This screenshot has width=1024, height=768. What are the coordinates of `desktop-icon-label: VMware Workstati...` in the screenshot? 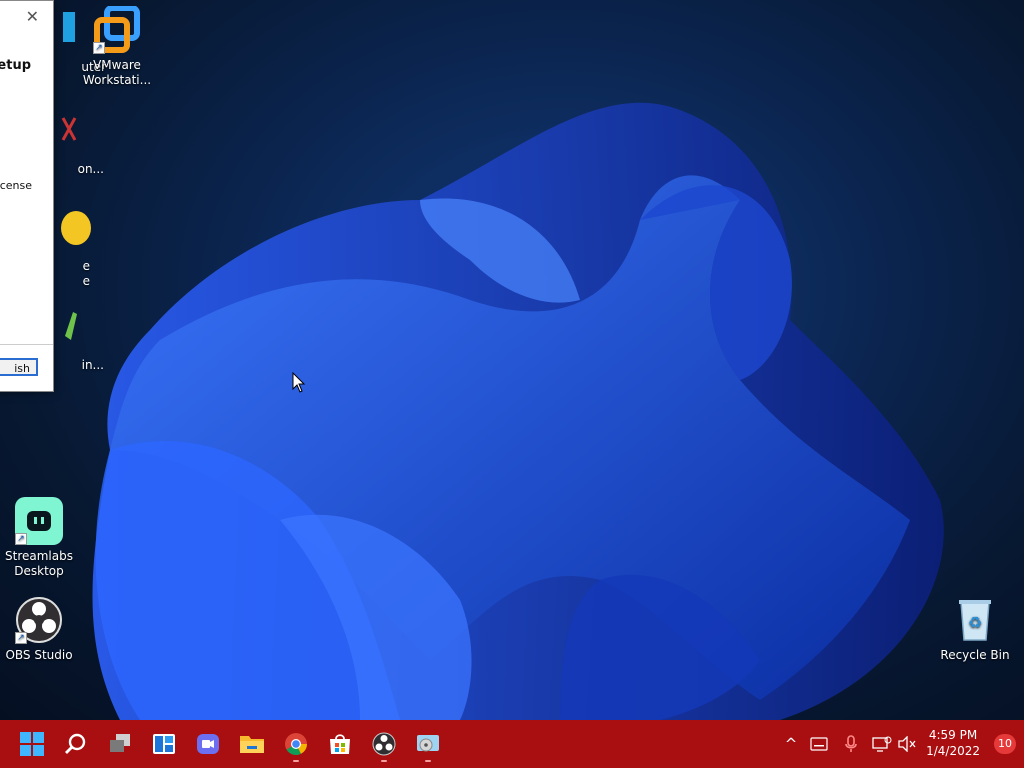 It's located at (117, 72).